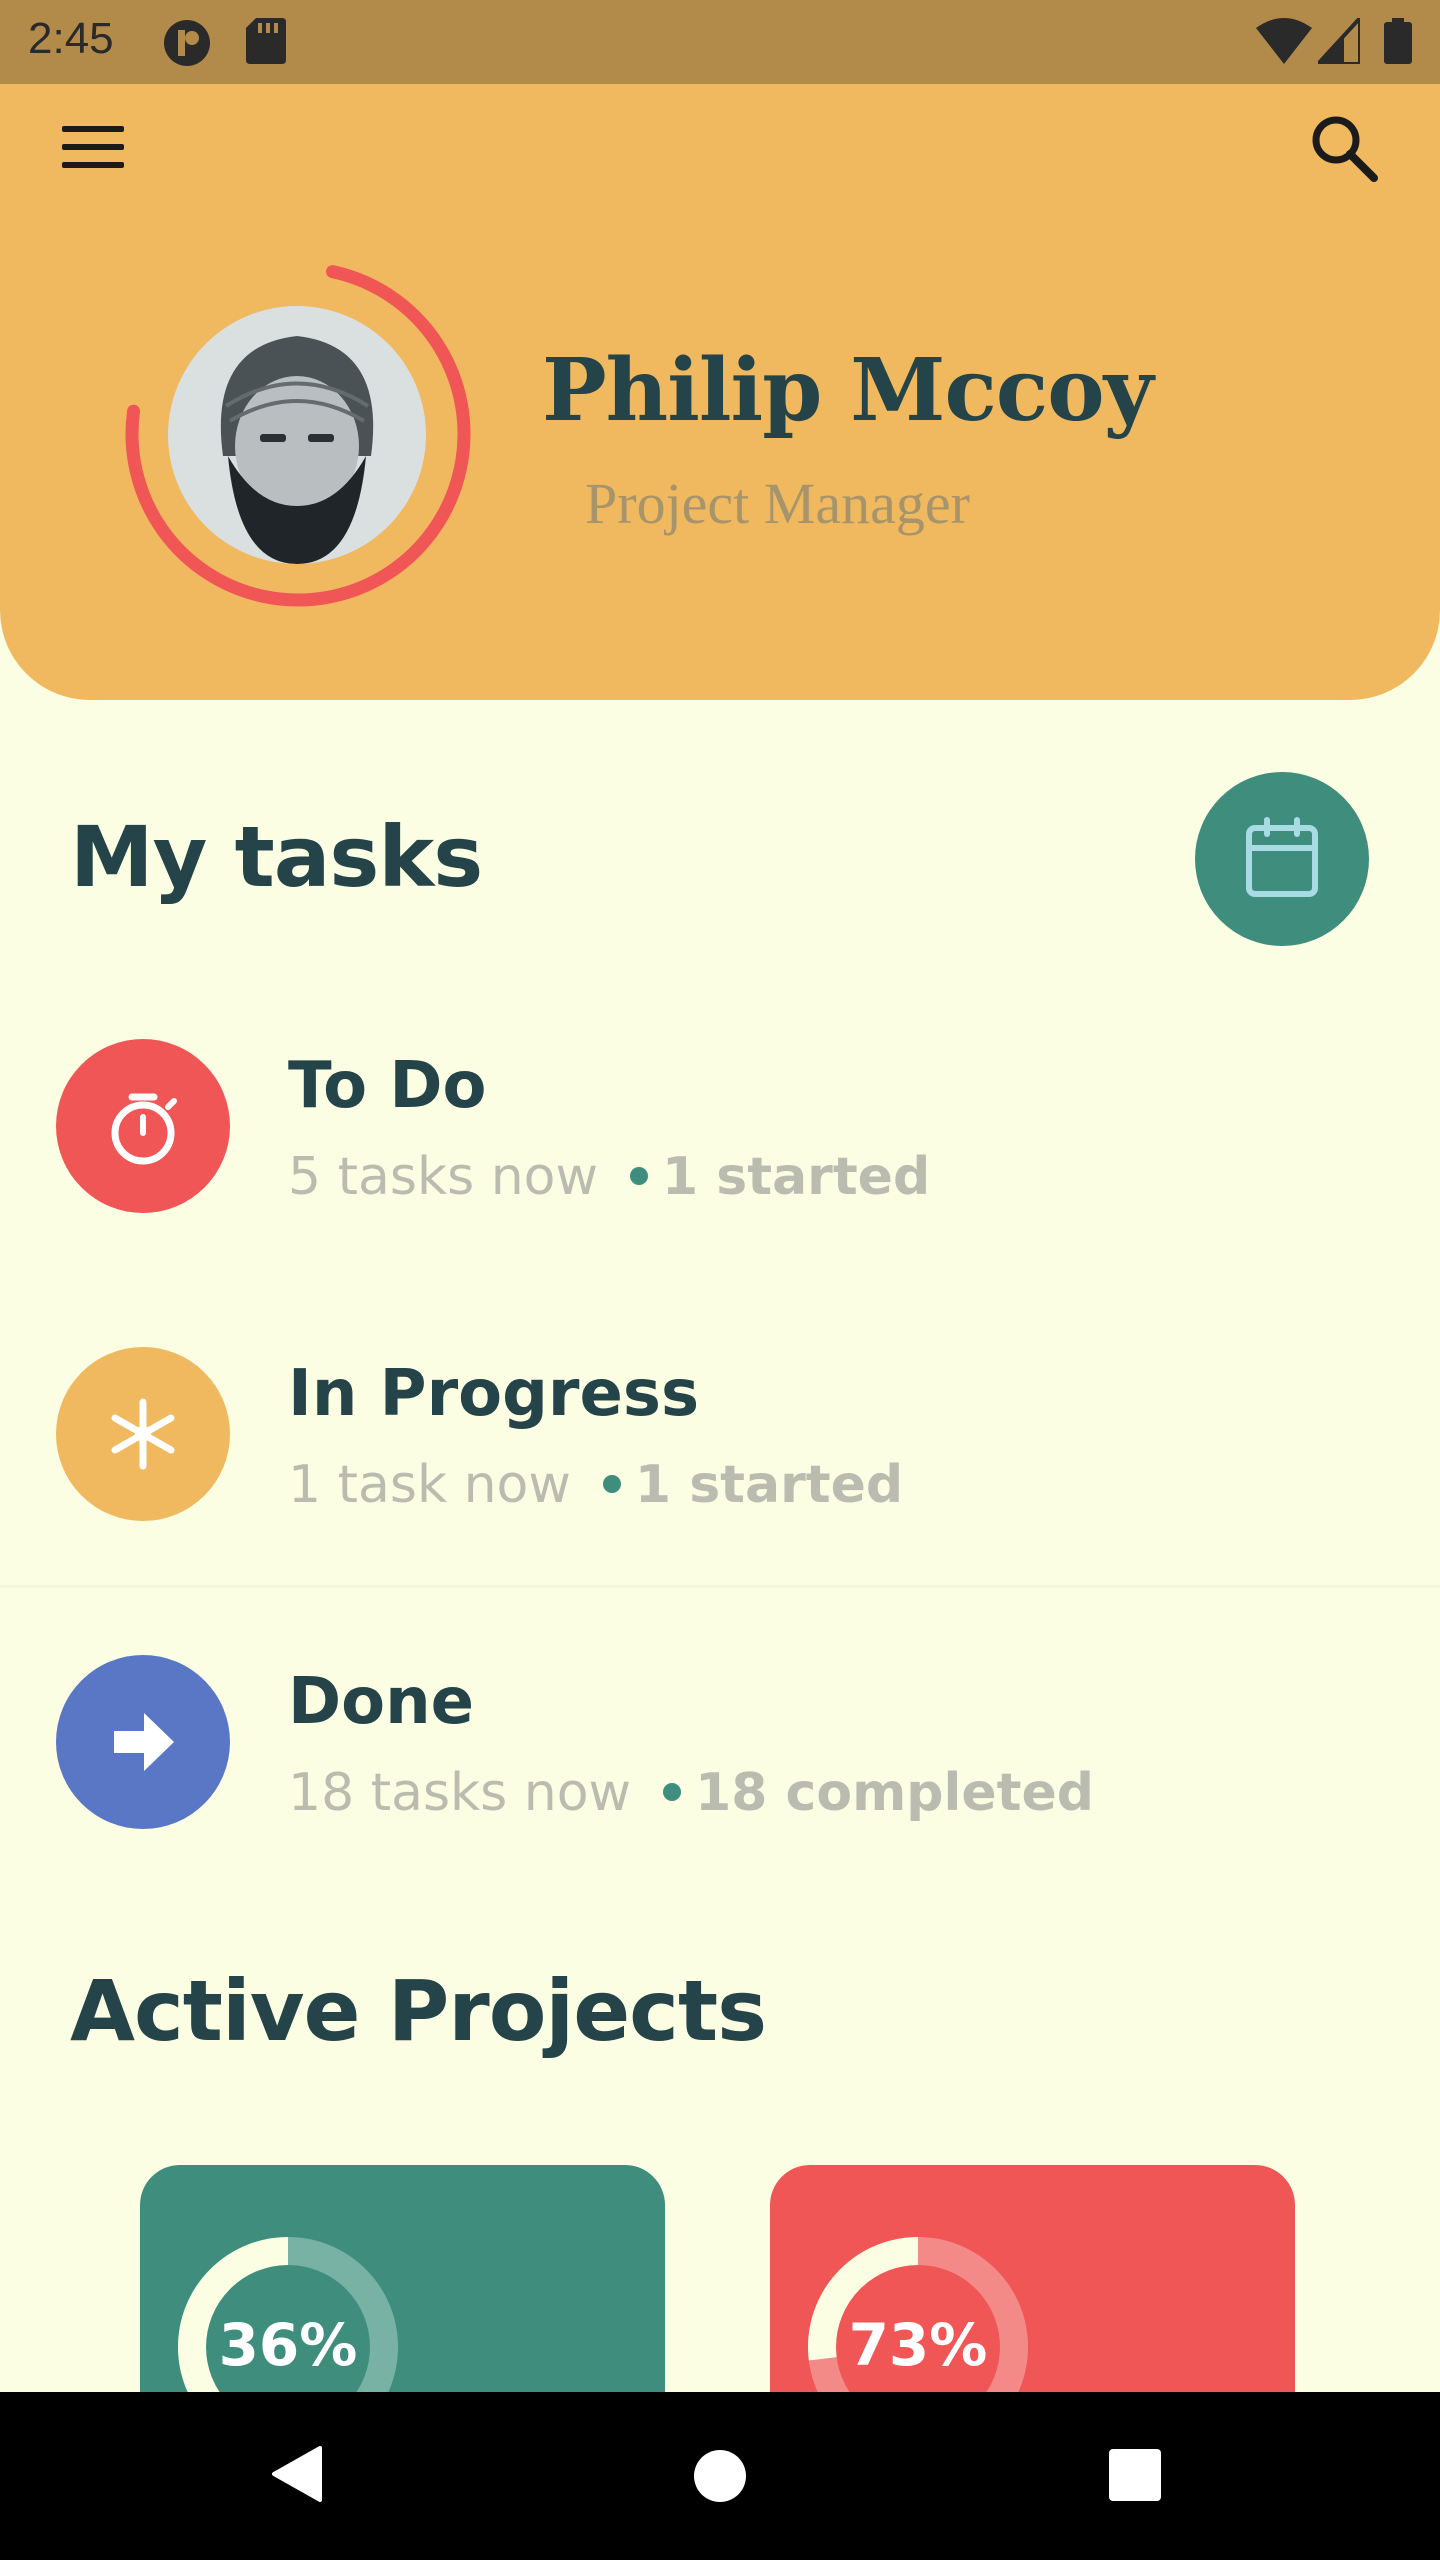  What do you see at coordinates (143, 1126) in the screenshot?
I see `stopwatch-icon` at bounding box center [143, 1126].